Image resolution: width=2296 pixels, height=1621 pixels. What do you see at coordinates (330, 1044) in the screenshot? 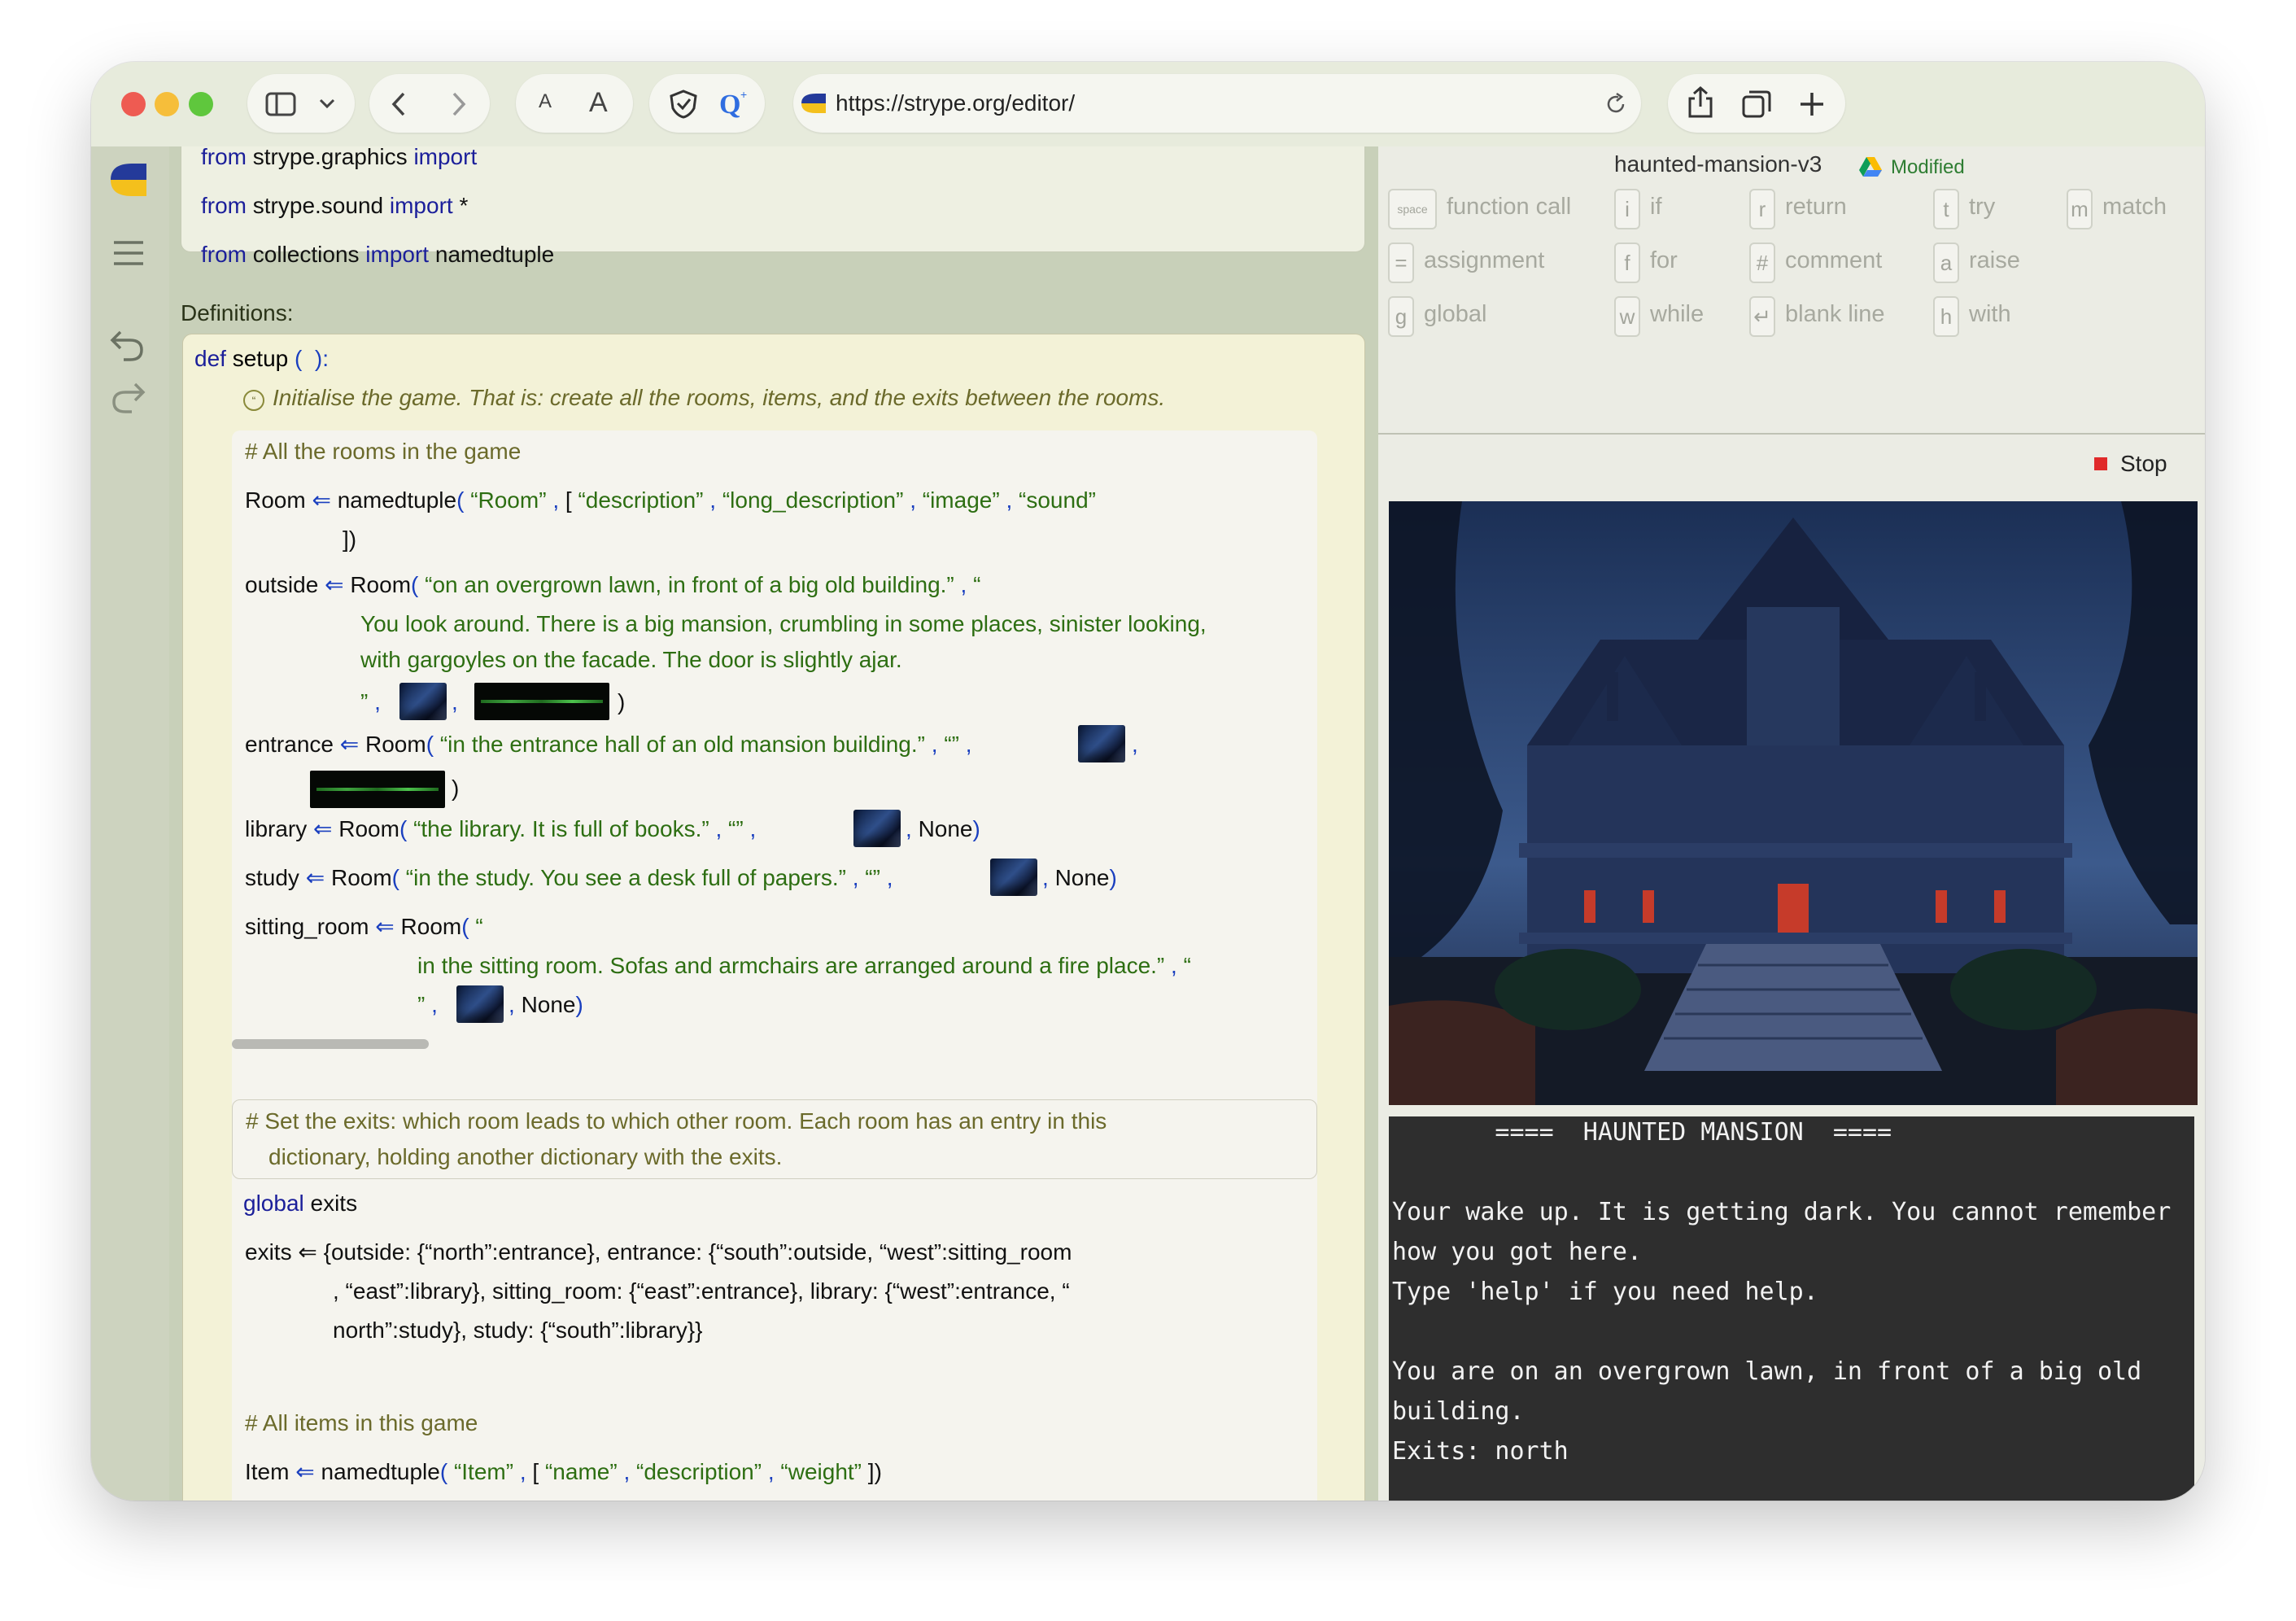
I see `horizontal-scrollbar` at bounding box center [330, 1044].